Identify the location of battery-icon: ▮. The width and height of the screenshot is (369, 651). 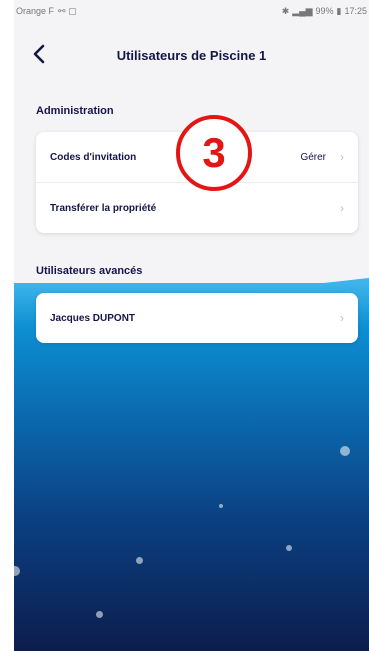
(339, 11).